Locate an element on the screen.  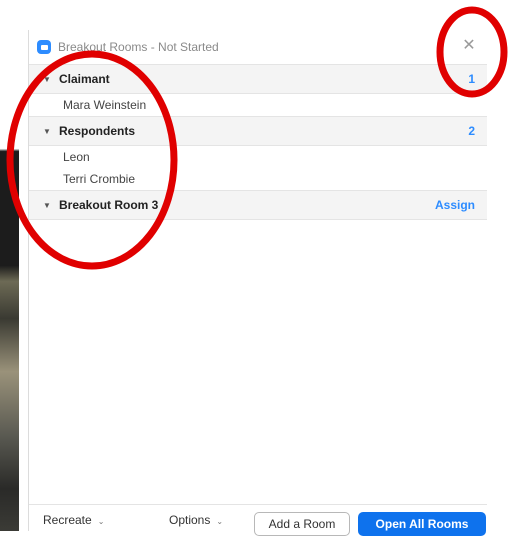
recreate-label: Recreate is located at coordinates (67, 520).